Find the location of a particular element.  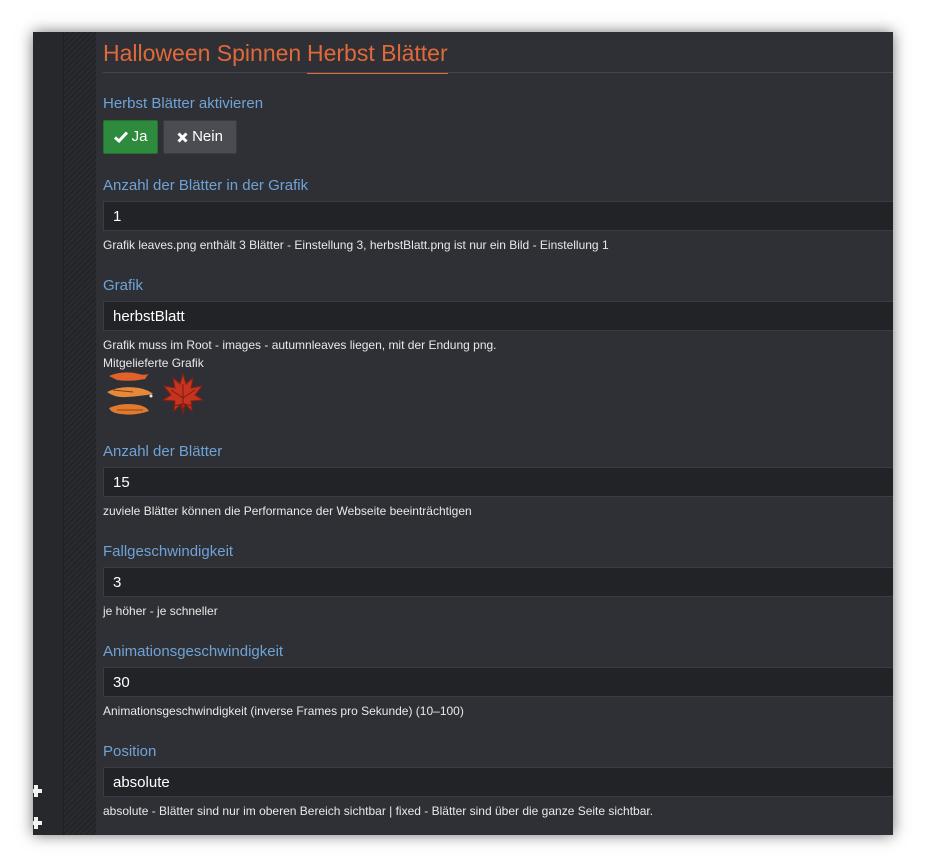

tab-bar: Halloween Spinnen Herbst Blätter is located at coordinates (498, 53).